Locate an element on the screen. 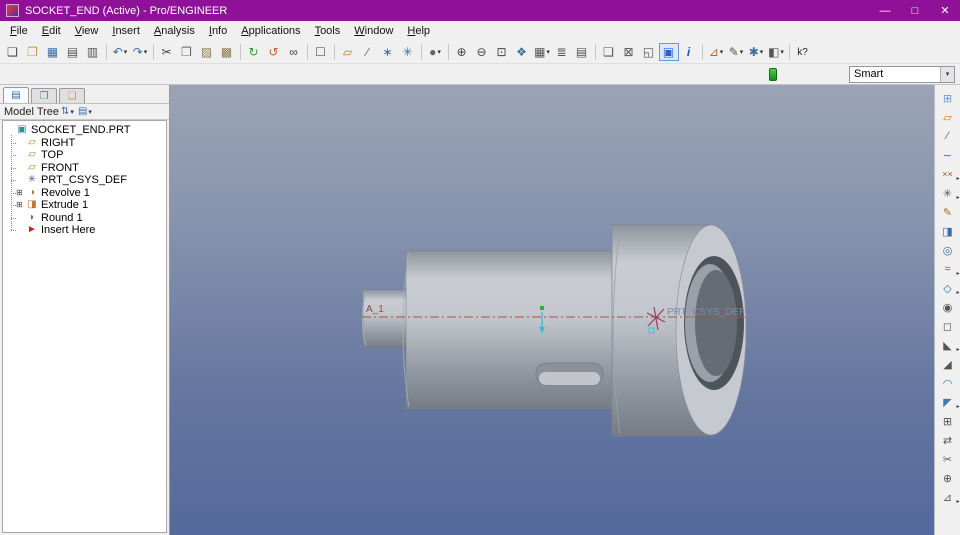 The width and height of the screenshot is (960, 535). revolve-icon: ◎ is located at coordinates (948, 250).